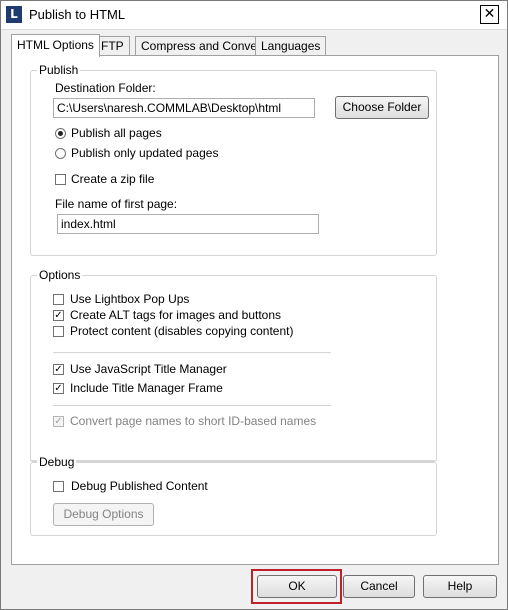 The width and height of the screenshot is (508, 610). Describe the element at coordinates (112, 46) in the screenshot. I see `tab-ftp: FTP` at that location.